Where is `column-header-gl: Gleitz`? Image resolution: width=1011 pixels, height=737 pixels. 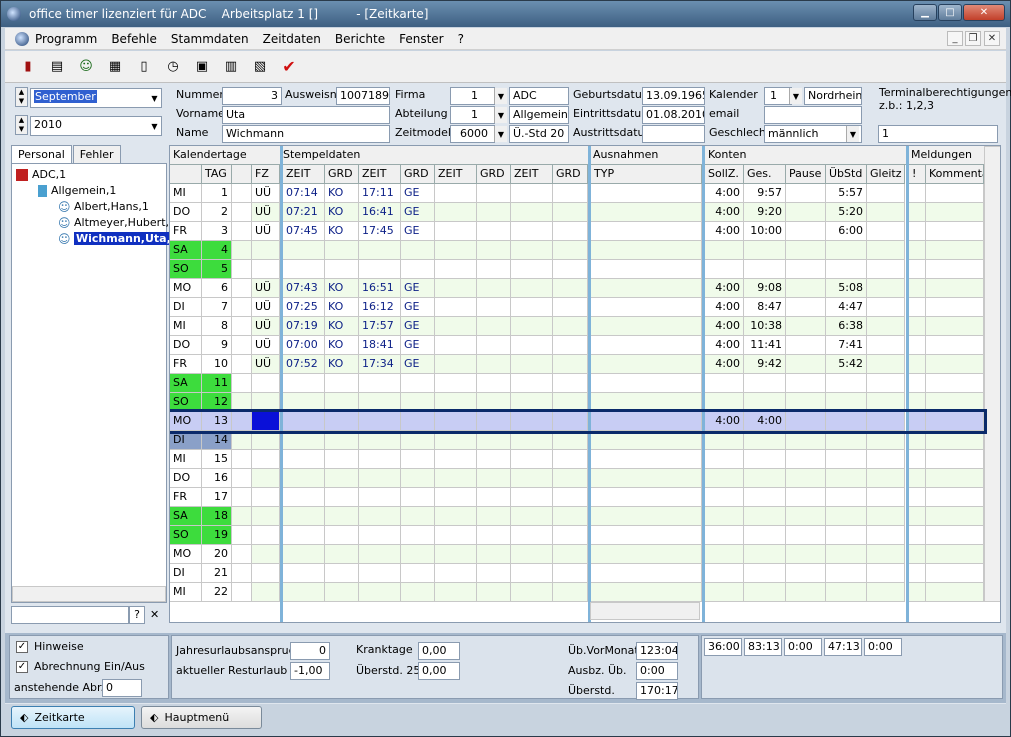 column-header-gl: Gleitz is located at coordinates (886, 174).